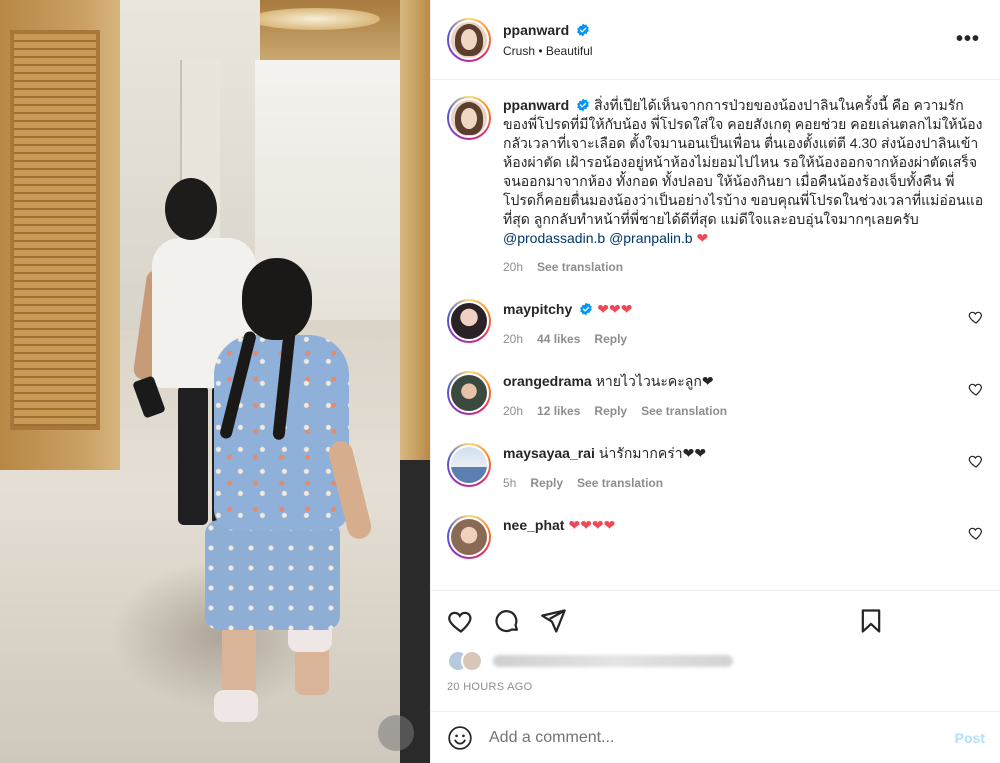 The image size is (1000, 763). Describe the element at coordinates (537, 309) in the screenshot. I see `commenter-username: maypitchy` at that location.